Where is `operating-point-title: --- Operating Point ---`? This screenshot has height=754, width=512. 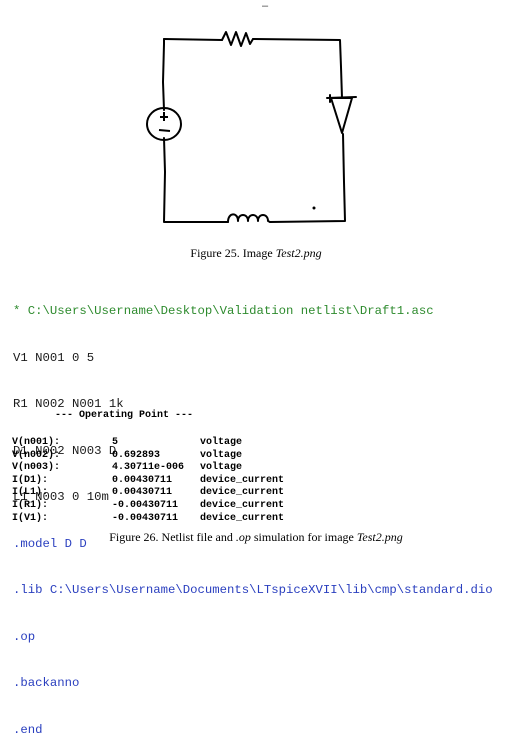 operating-point-title: --- Operating Point --- is located at coordinates (124, 415).